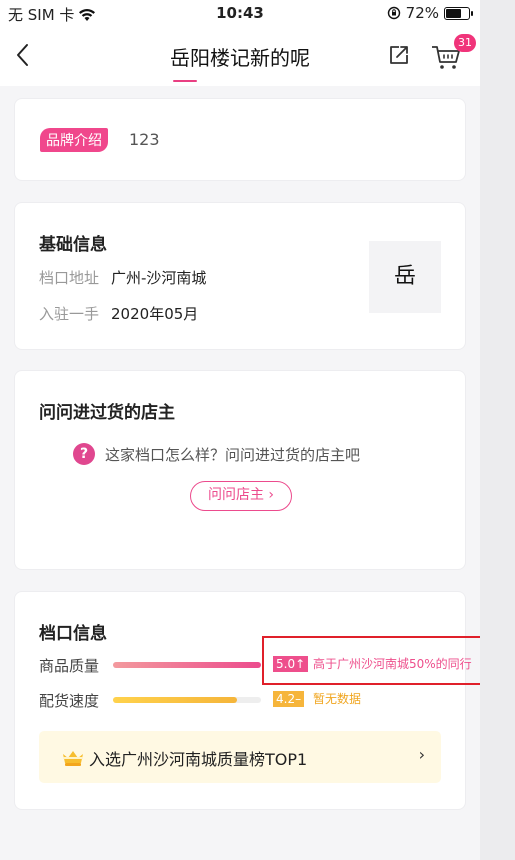  I want to click on crown-icon, so click(73, 758).